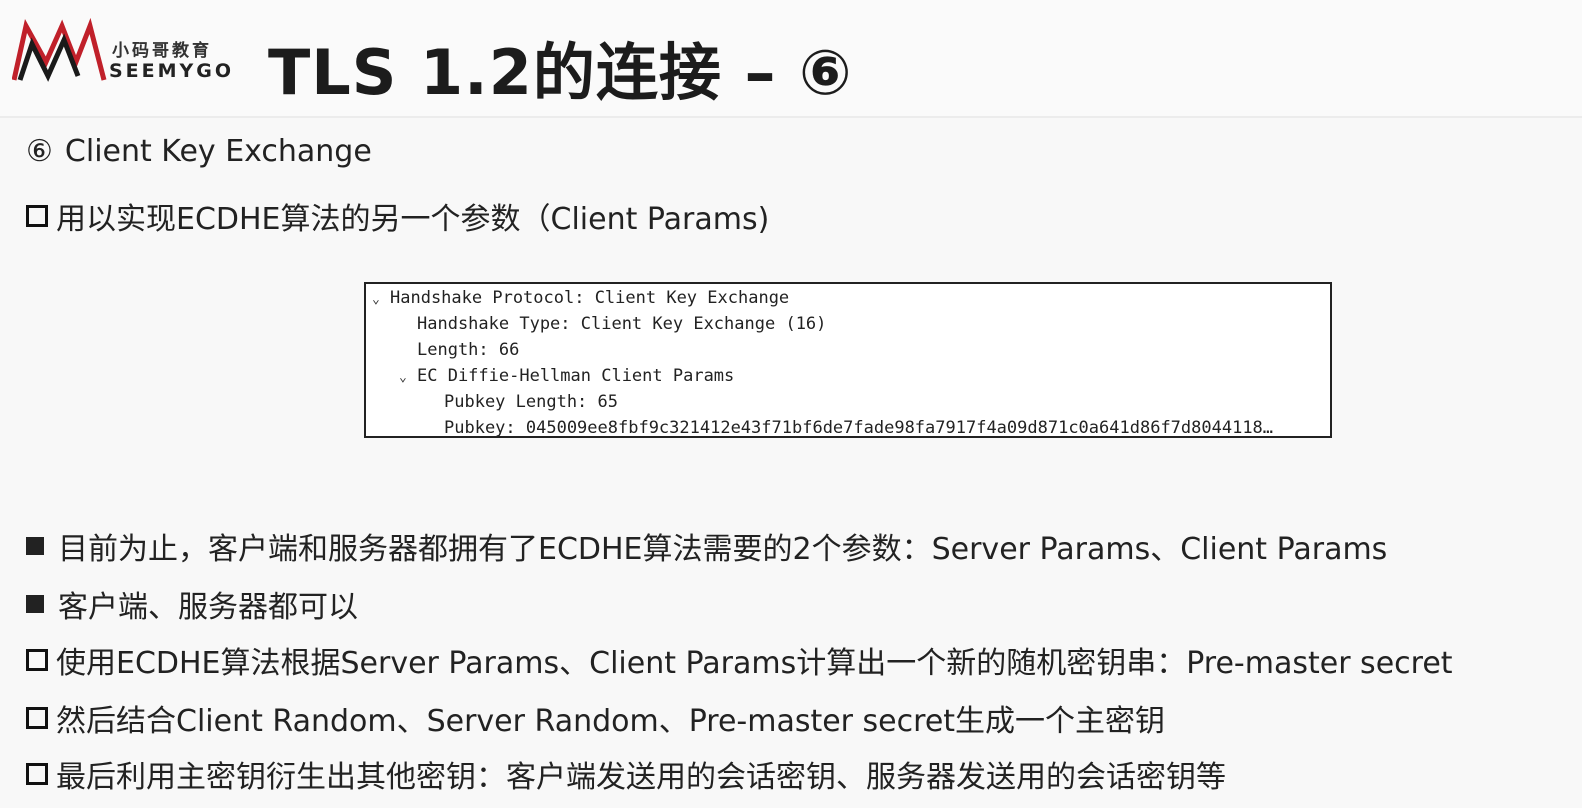 This screenshot has width=1582, height=808. I want to click on logo-english-text: SEEMYGO, so click(172, 71).